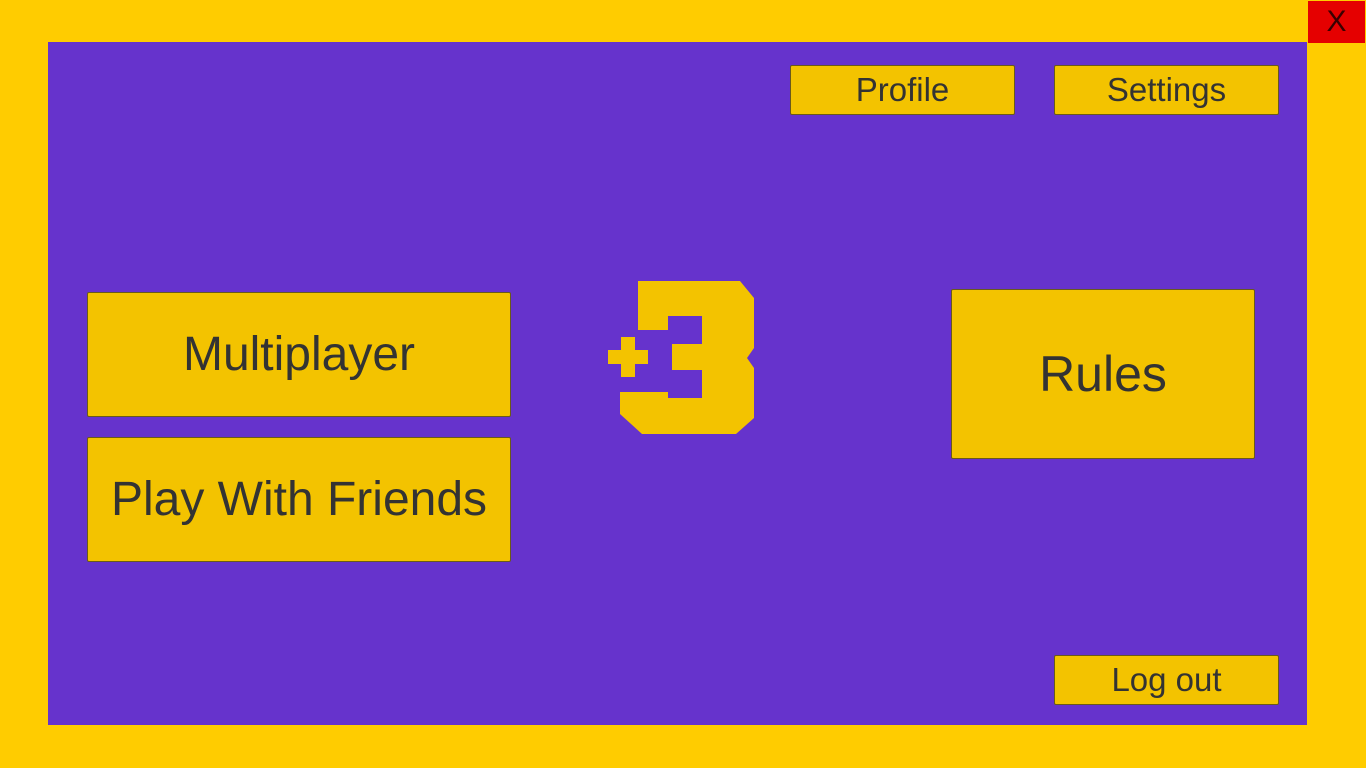  I want to click on multiplayer-button-label: Multiplayer, so click(299, 354).